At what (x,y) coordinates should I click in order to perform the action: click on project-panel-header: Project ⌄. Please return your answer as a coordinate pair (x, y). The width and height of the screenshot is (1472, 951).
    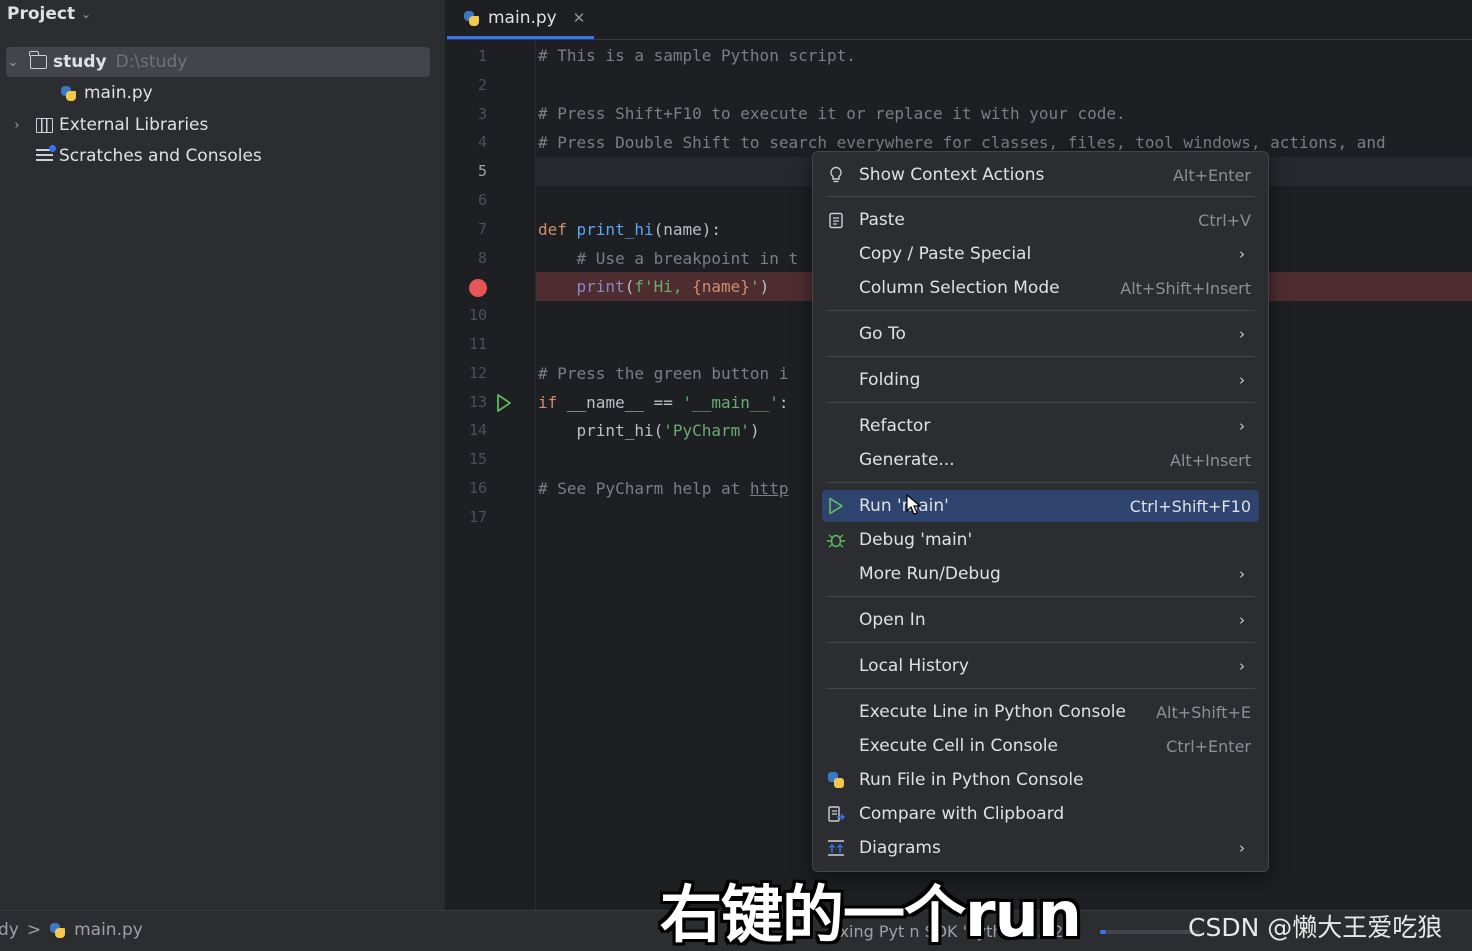
    Looking at the image, I should click on (49, 14).